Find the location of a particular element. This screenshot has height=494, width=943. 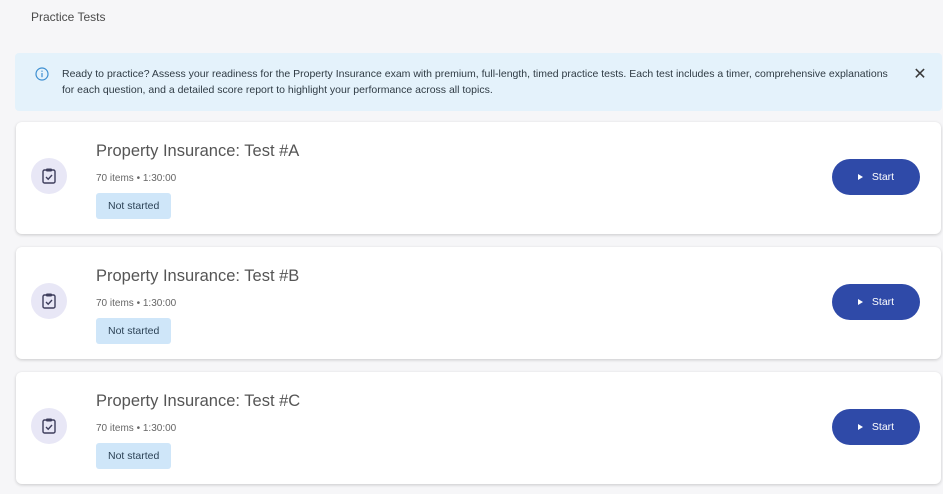

page-title: Practice Tests is located at coordinates (68, 17).